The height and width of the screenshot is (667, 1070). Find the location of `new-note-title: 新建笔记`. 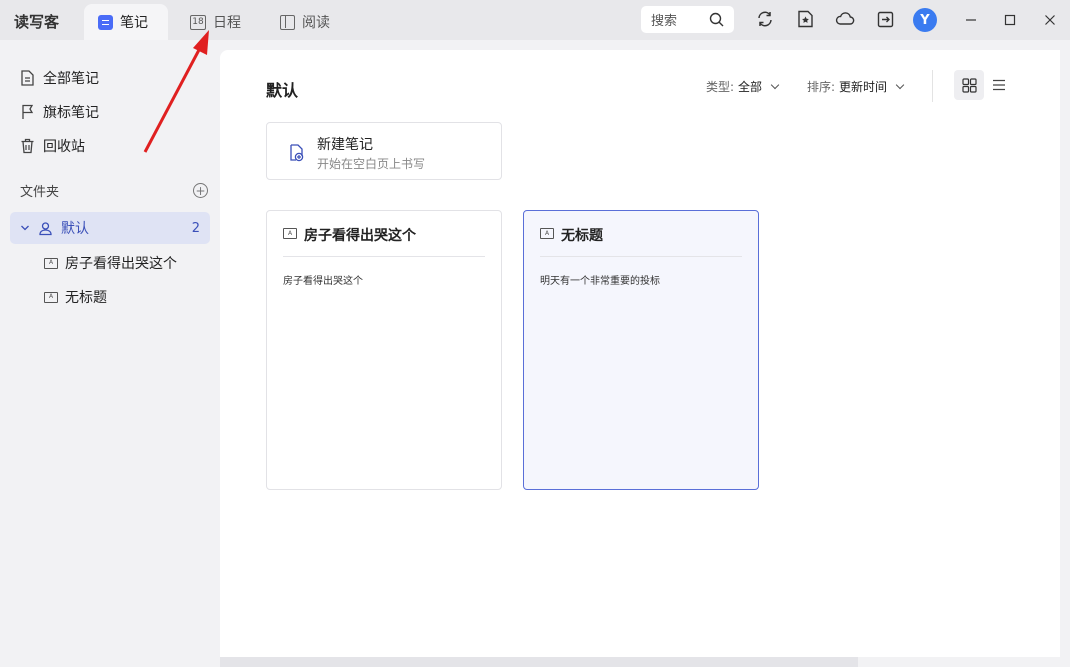

new-note-title: 新建笔记 is located at coordinates (345, 145).